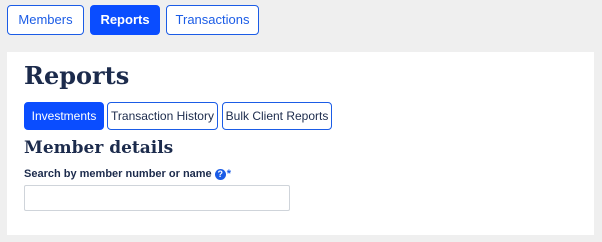 This screenshot has height=242, width=602. Describe the element at coordinates (277, 116) in the screenshot. I see `tab-bulk-client-reports: Bulk Client Reports` at that location.